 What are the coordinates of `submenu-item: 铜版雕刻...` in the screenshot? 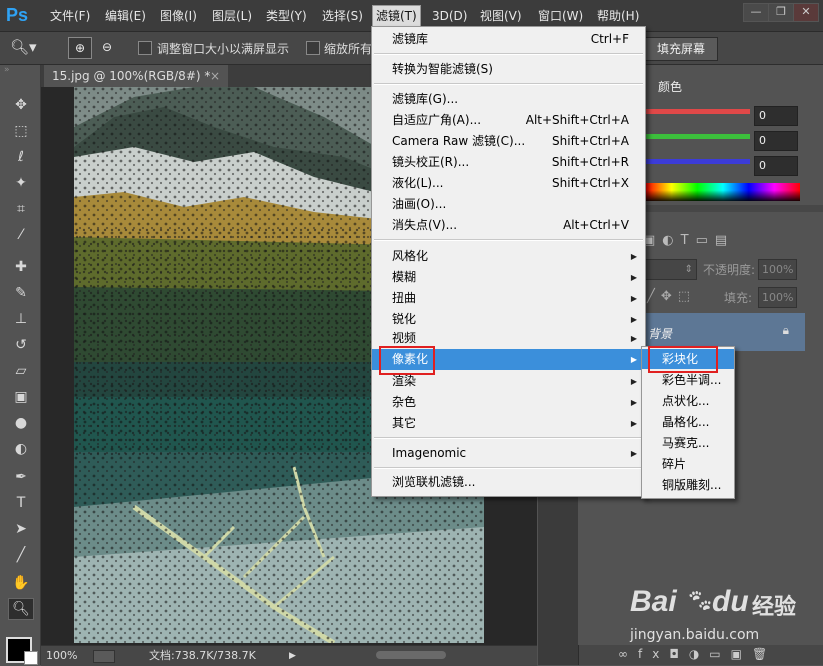 It's located at (688, 485).